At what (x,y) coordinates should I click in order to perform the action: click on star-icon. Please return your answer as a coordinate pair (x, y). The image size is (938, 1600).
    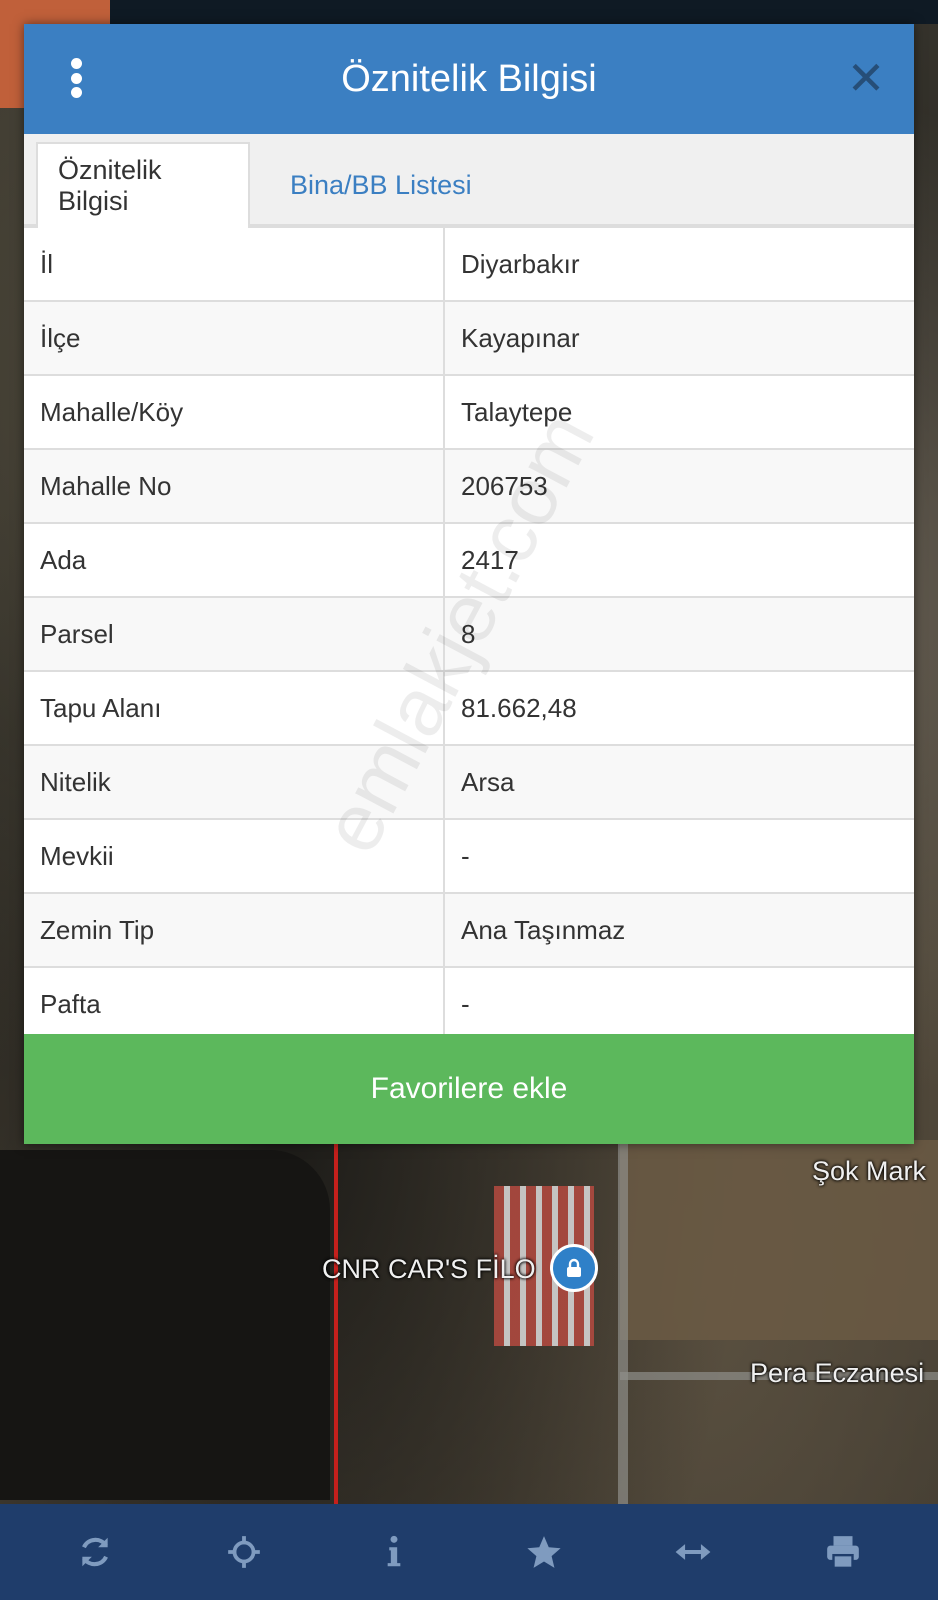
    Looking at the image, I should click on (544, 1552).